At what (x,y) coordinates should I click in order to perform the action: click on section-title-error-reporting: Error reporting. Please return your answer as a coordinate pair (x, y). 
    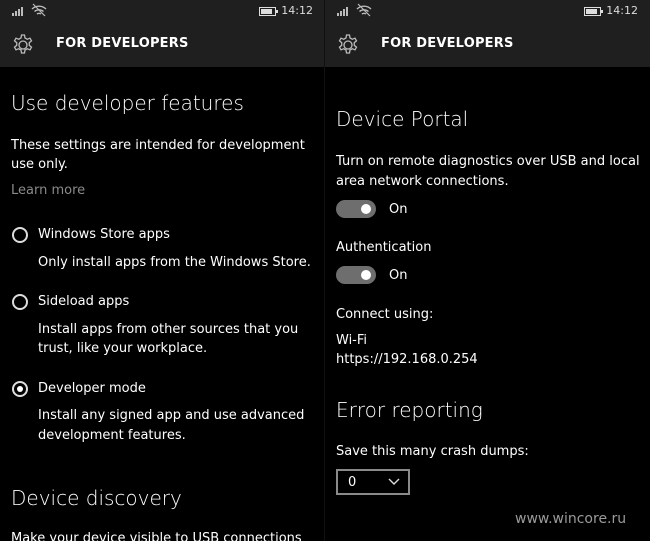
    Looking at the image, I should click on (409, 410).